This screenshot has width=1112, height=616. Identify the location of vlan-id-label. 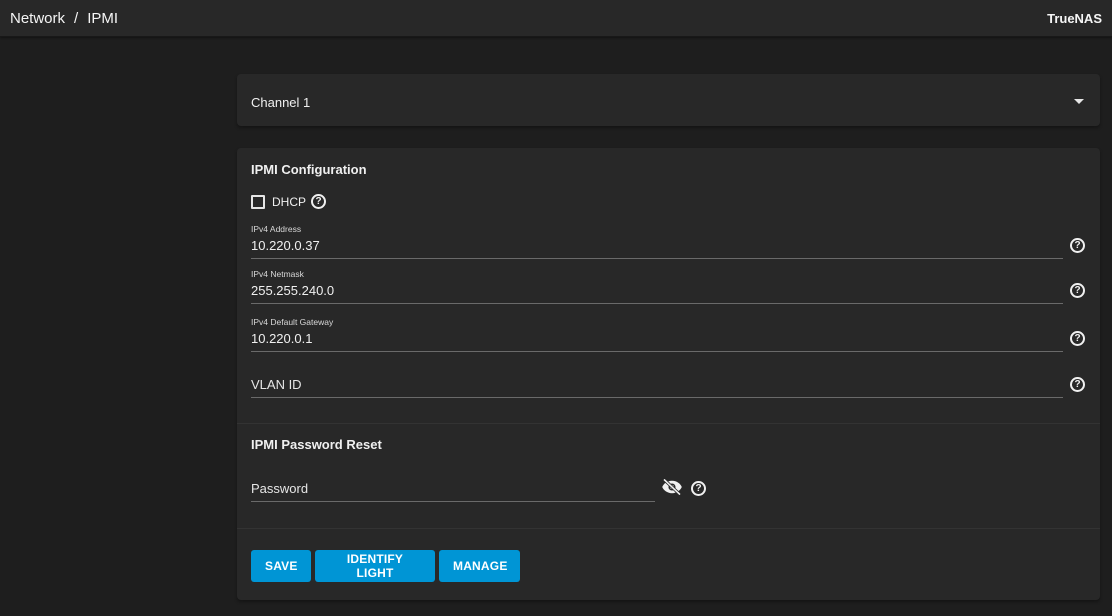
(657, 368).